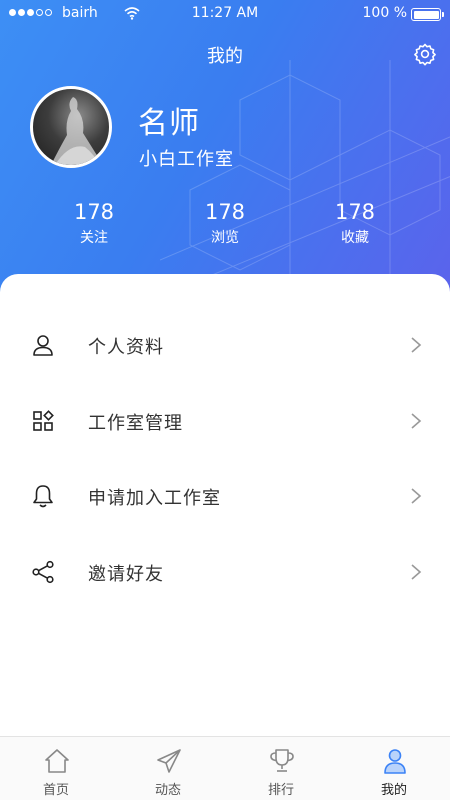 The image size is (450, 800). What do you see at coordinates (384, 13) in the screenshot?
I see `battery-percent: 100 %` at bounding box center [384, 13].